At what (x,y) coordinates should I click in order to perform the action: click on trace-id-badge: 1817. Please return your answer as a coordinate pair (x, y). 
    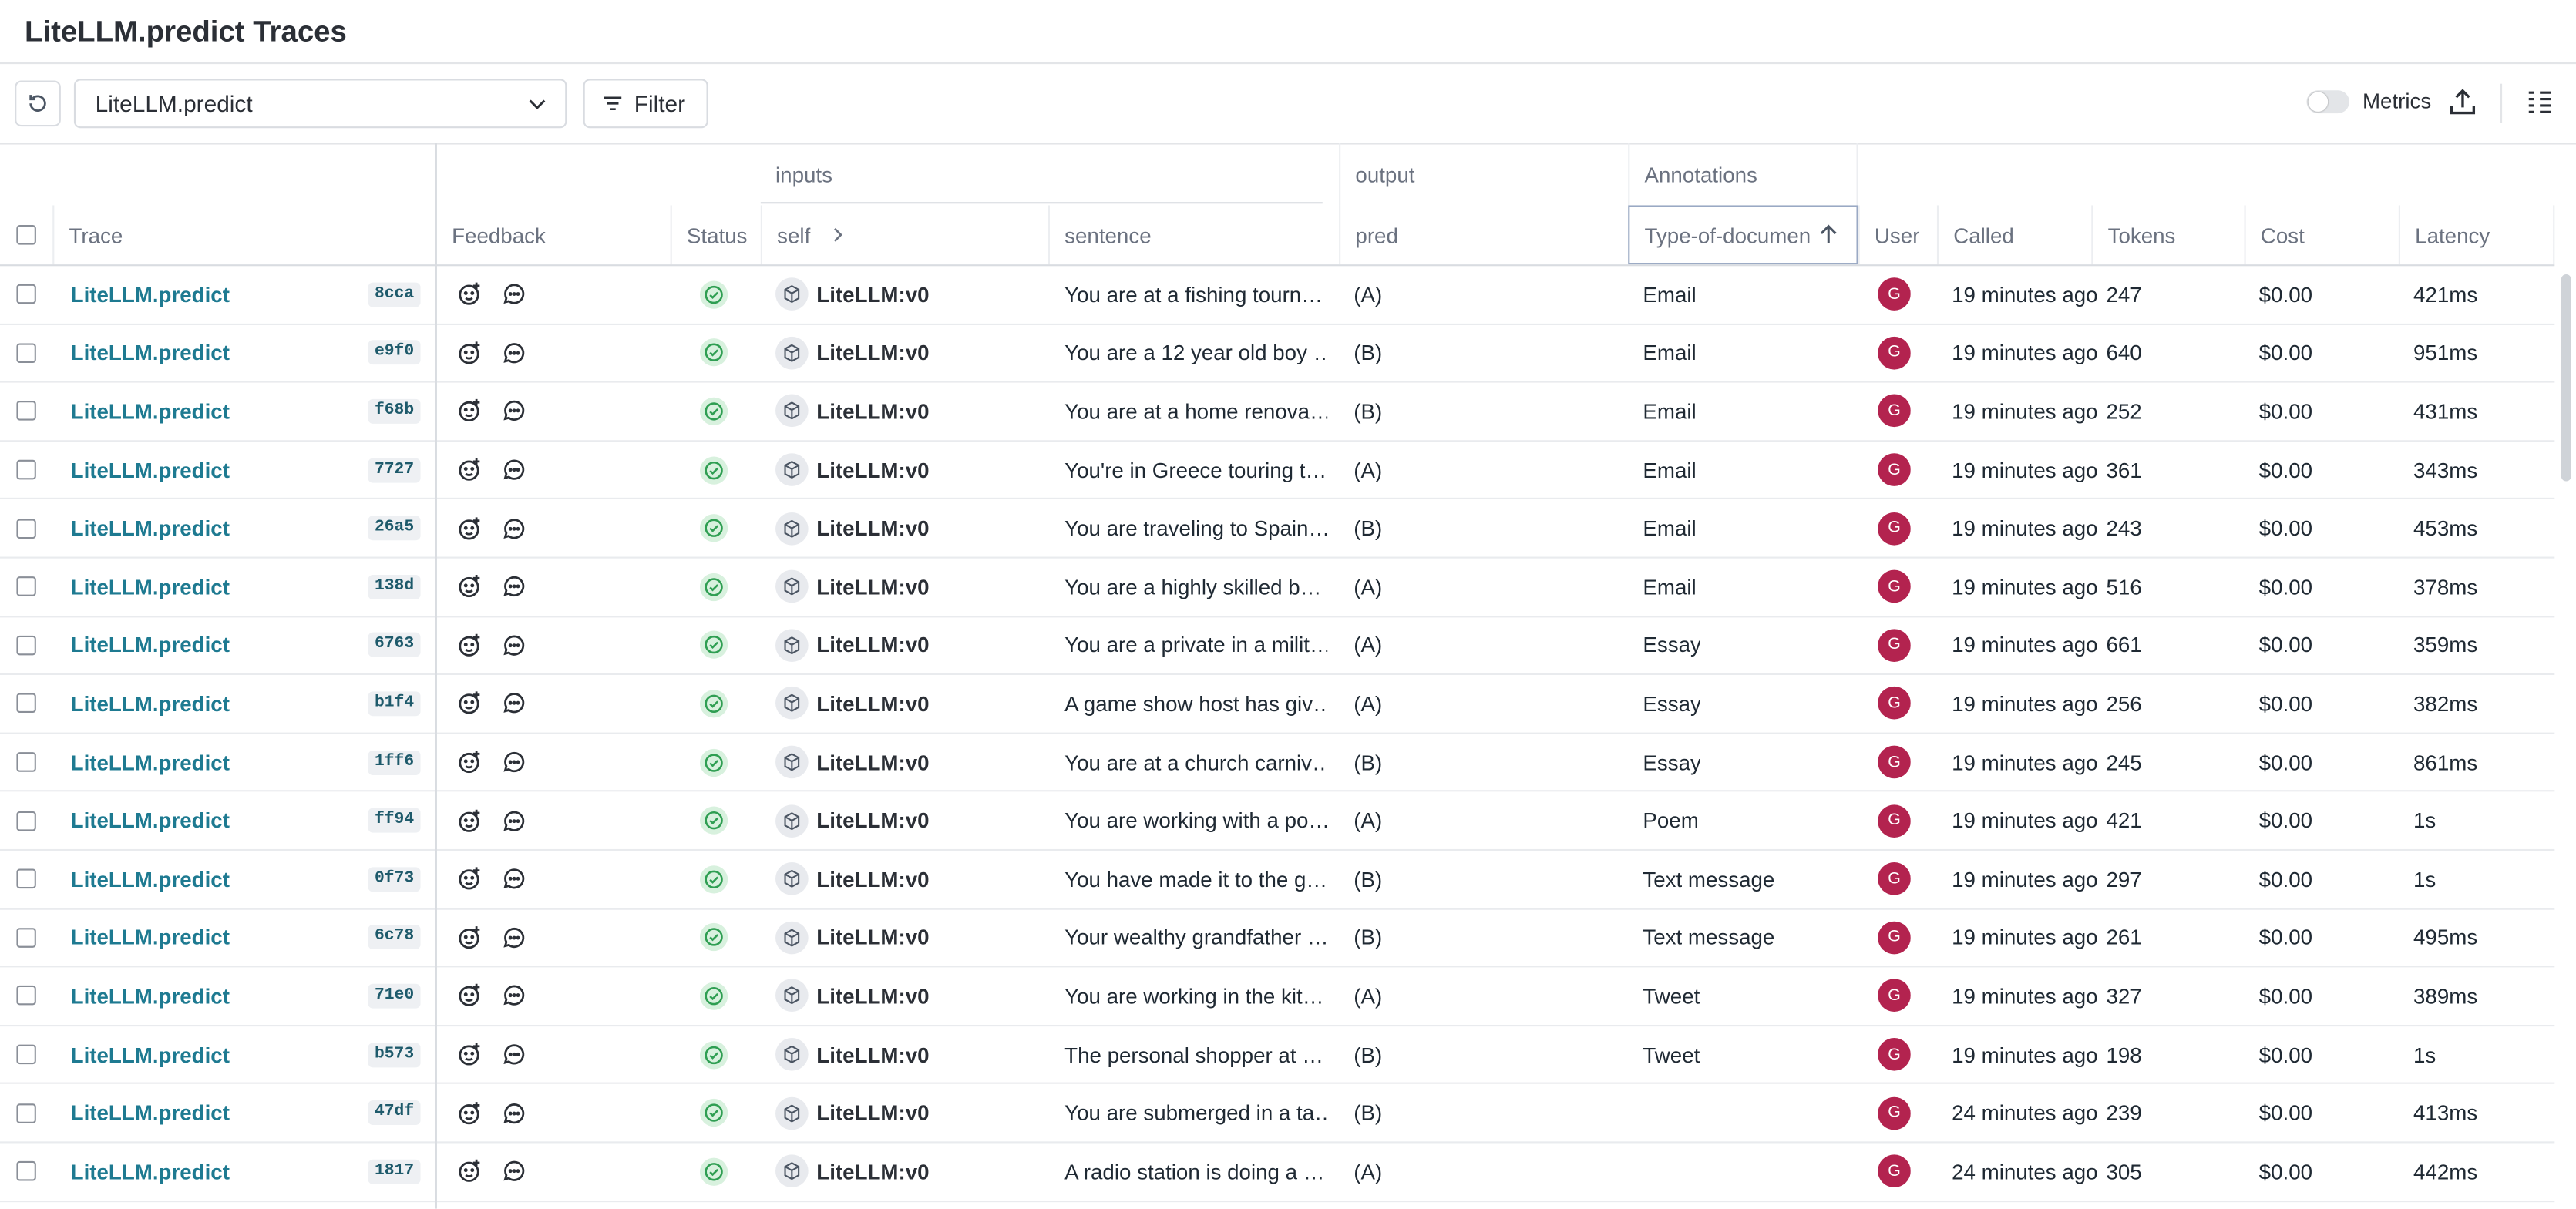
    Looking at the image, I should click on (394, 1171).